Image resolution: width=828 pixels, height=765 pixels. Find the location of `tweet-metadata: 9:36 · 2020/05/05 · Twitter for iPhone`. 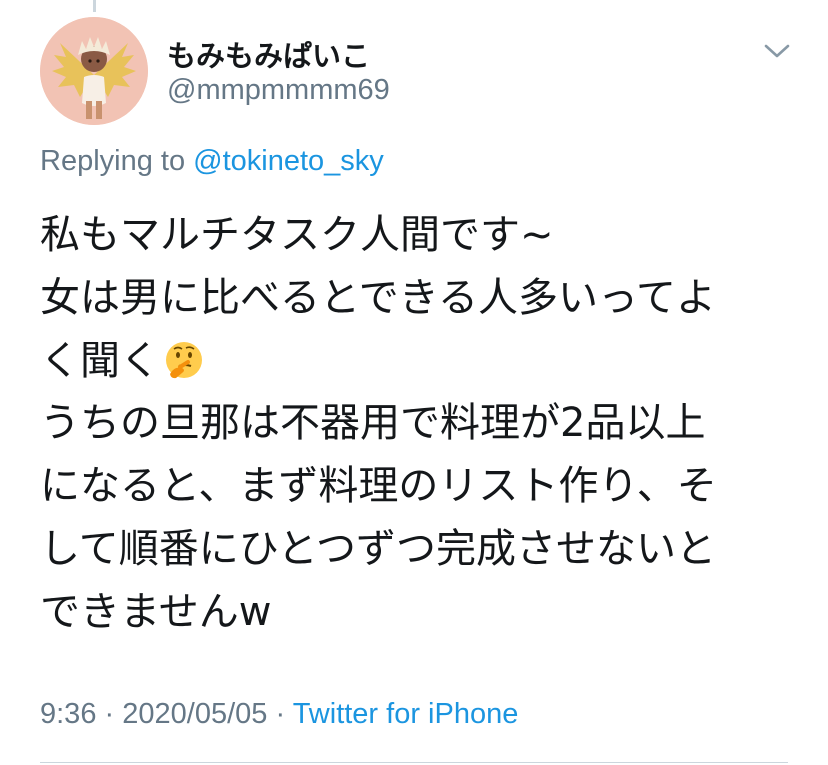

tweet-metadata: 9:36 · 2020/05/05 · Twitter for iPhone is located at coordinates (279, 714).